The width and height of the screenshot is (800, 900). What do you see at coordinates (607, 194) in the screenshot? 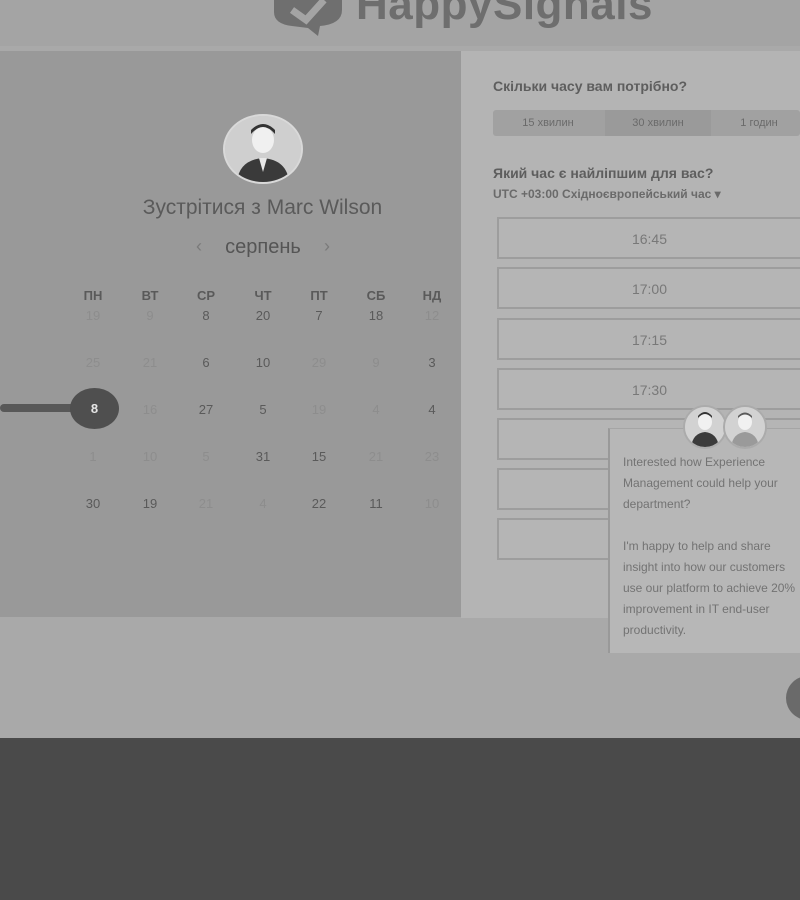
I see `timezone-selector: UTC +03:00 Східноєвропейський час ▾` at bounding box center [607, 194].